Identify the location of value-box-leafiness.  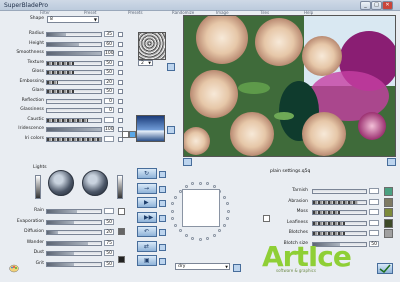
(374, 222).